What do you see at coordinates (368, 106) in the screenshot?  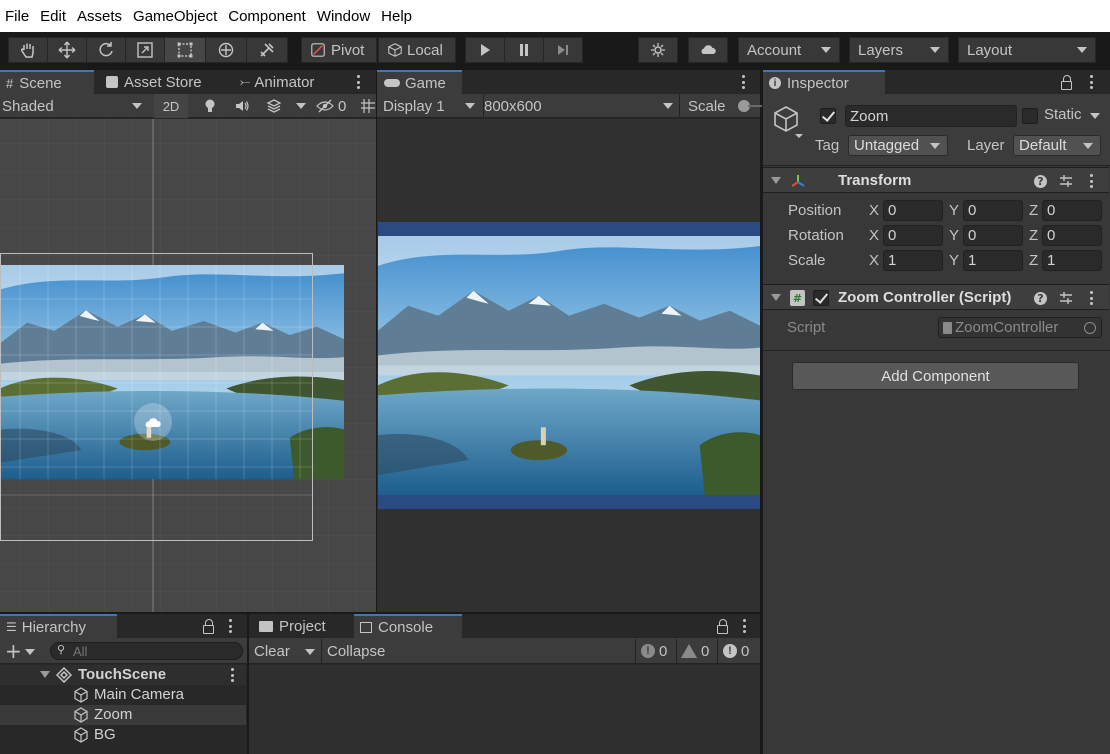 I see `grid-toggle` at bounding box center [368, 106].